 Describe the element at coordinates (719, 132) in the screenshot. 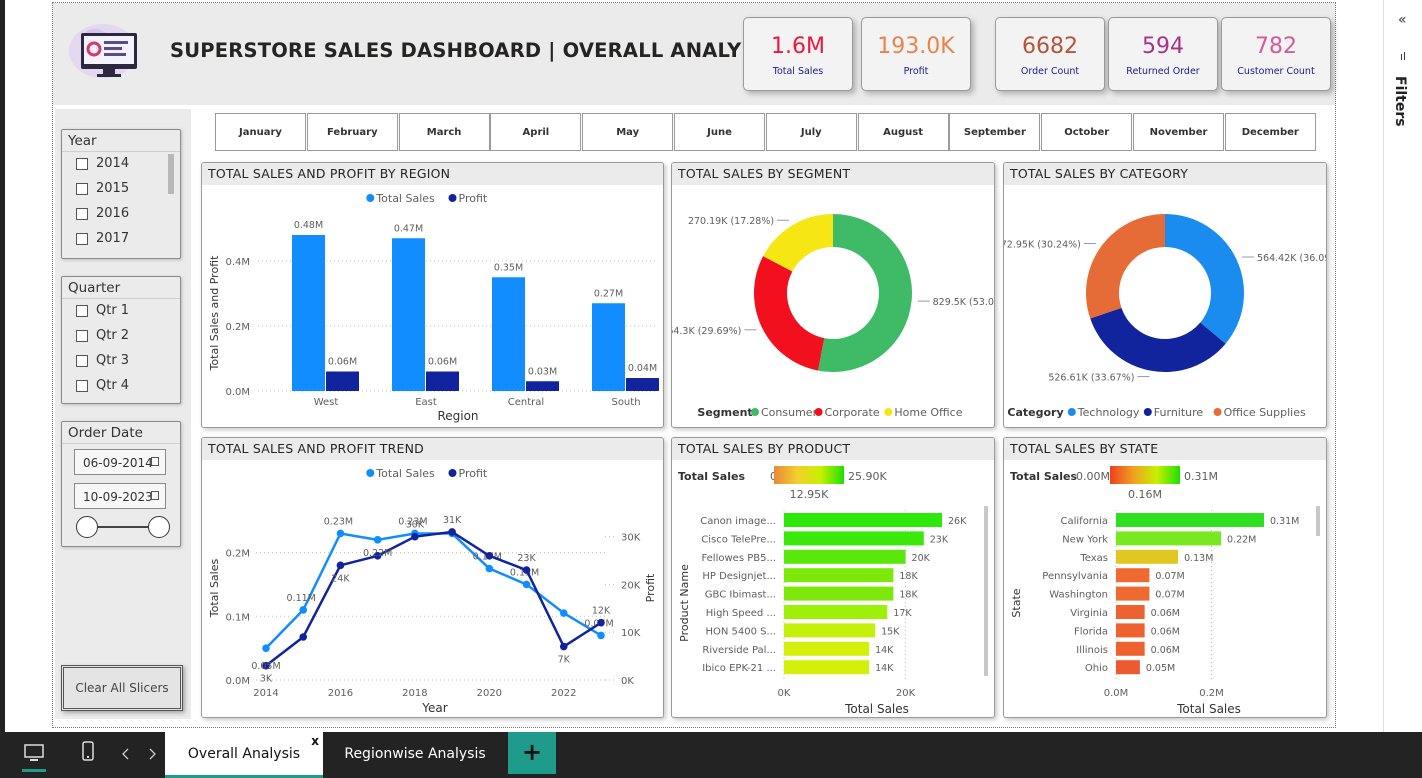

I see `month-button-june: June` at that location.